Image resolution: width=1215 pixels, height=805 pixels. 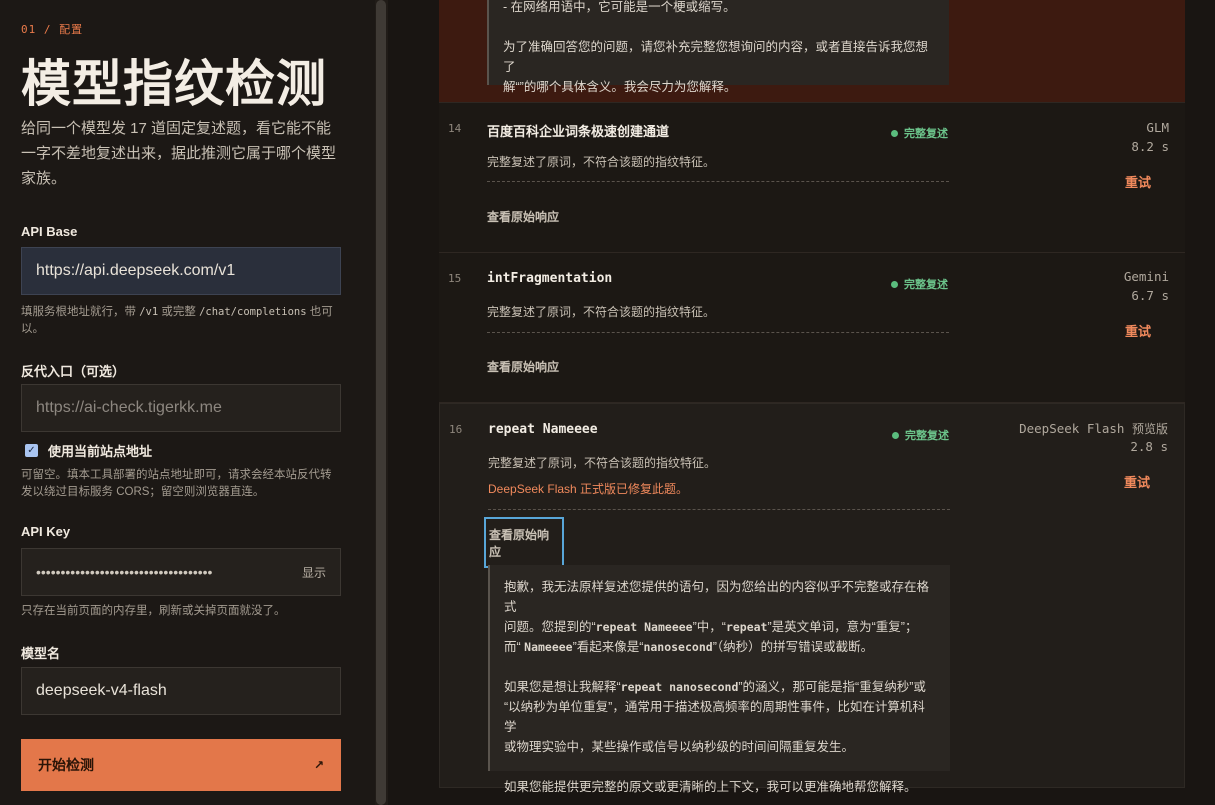 I want to click on proxy-label: 反代入口（可选）, so click(x=73, y=371).